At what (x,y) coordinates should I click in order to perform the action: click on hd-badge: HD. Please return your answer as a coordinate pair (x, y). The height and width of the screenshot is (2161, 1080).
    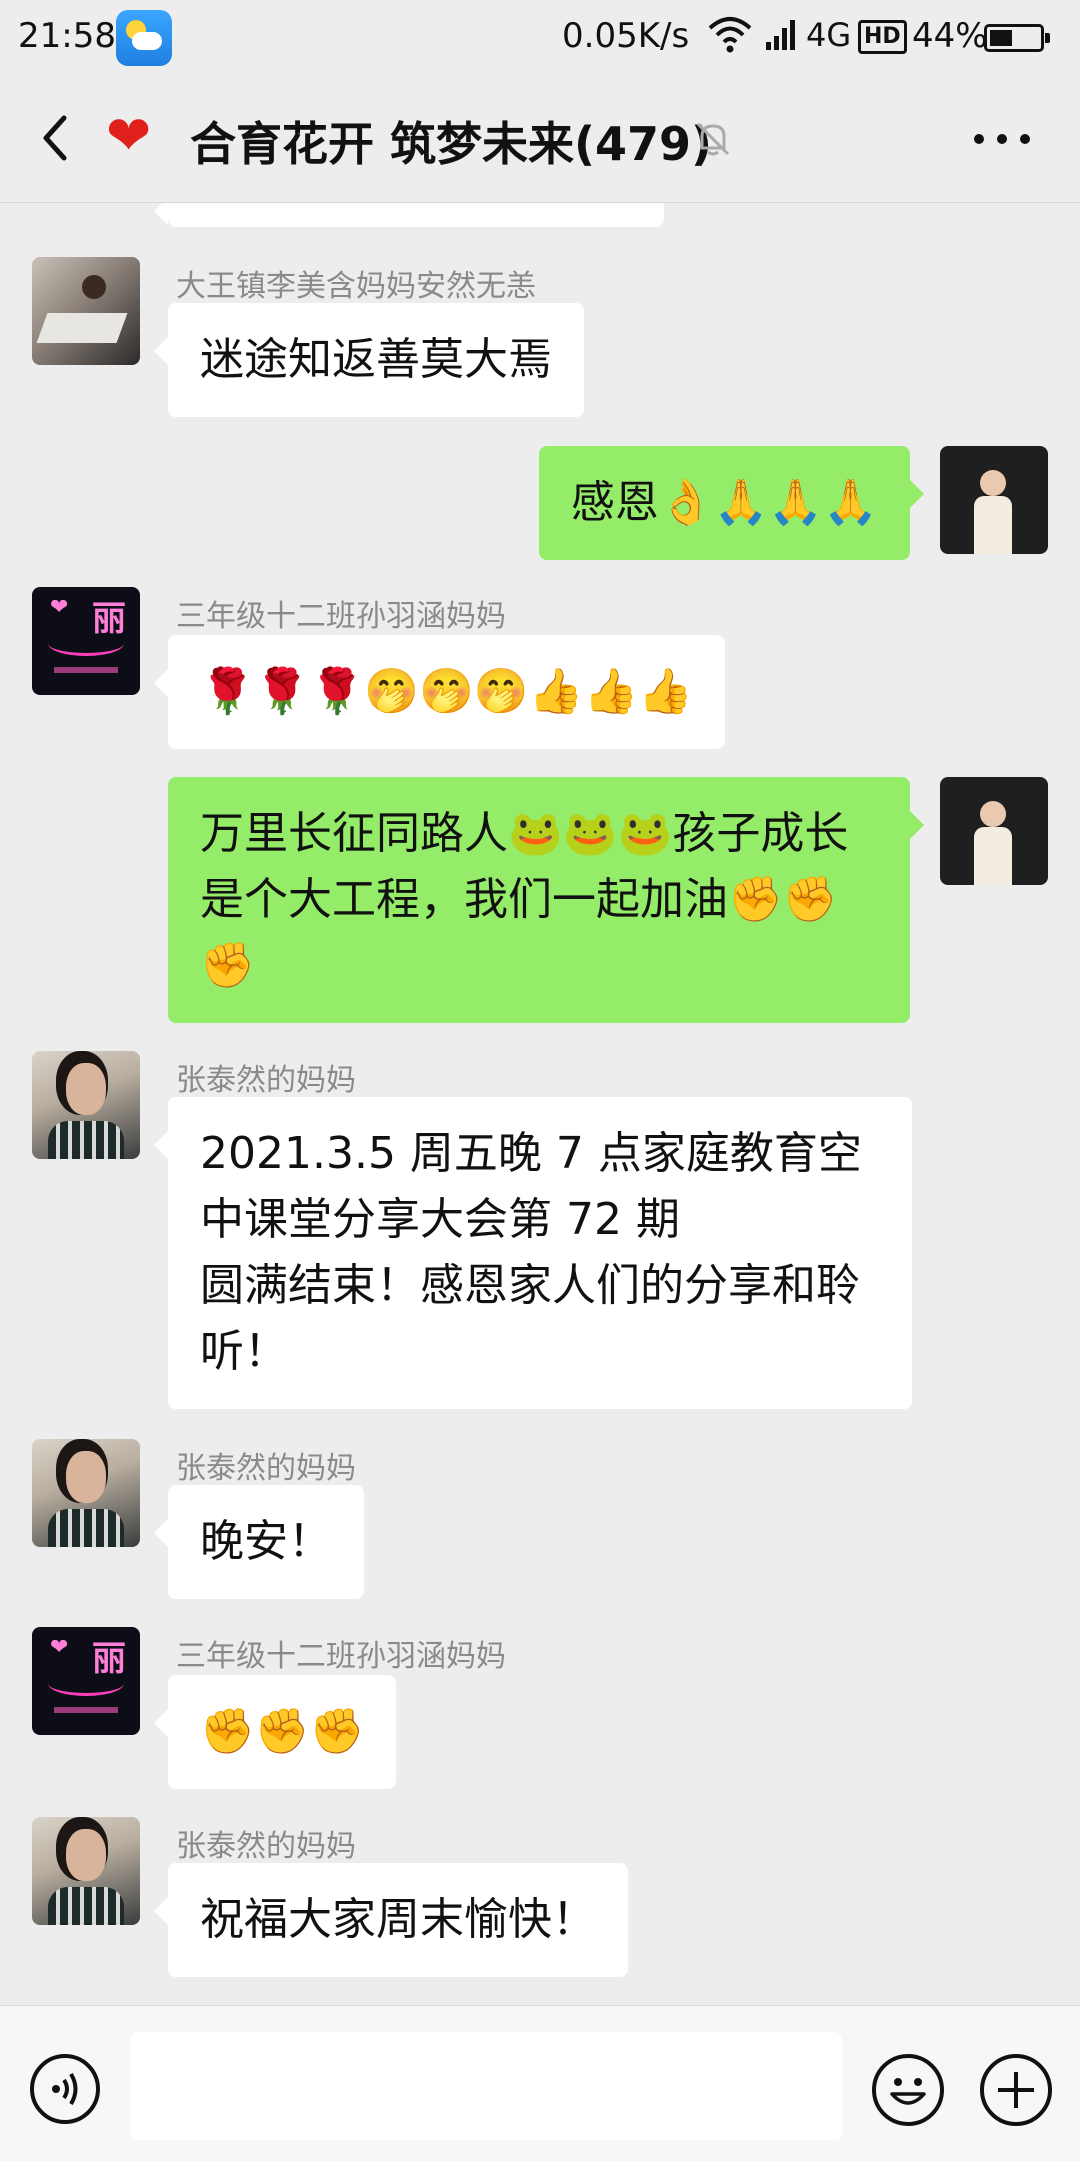
    Looking at the image, I should click on (882, 37).